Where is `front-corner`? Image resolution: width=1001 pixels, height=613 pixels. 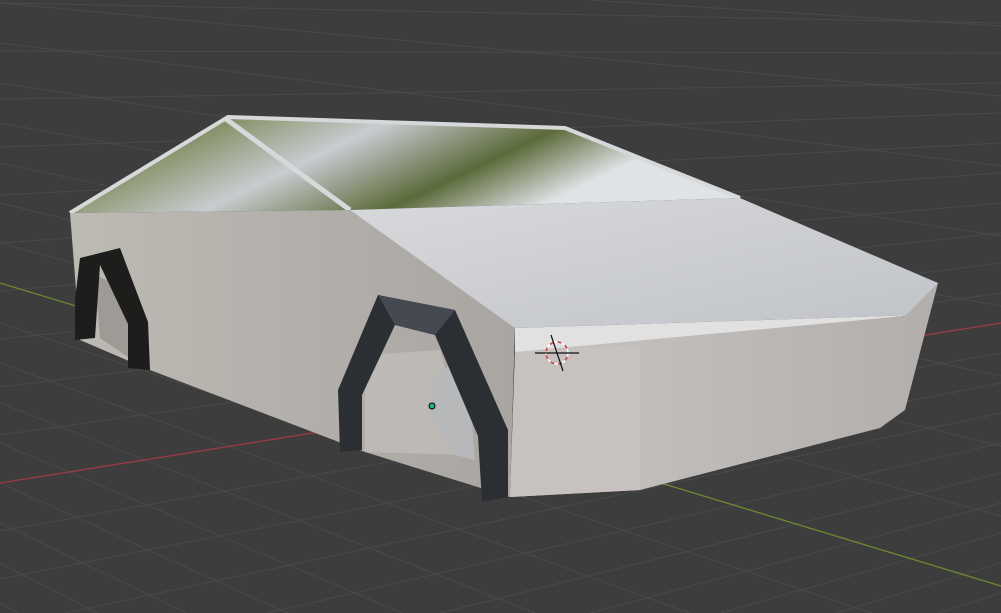
front-corner is located at coordinates (575, 421).